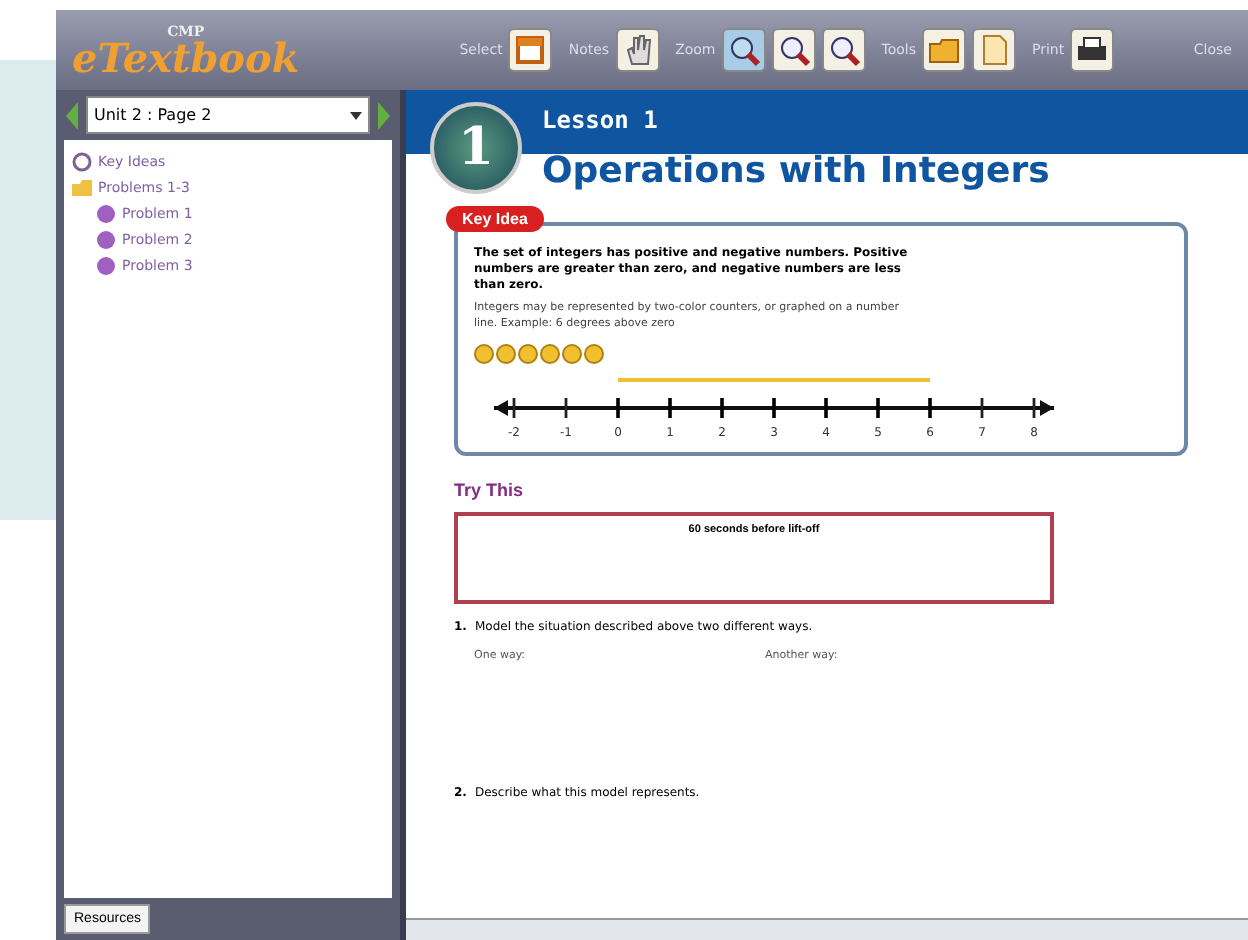 The height and width of the screenshot is (940, 1248). What do you see at coordinates (356, 115) in the screenshot?
I see `caret-icon` at bounding box center [356, 115].